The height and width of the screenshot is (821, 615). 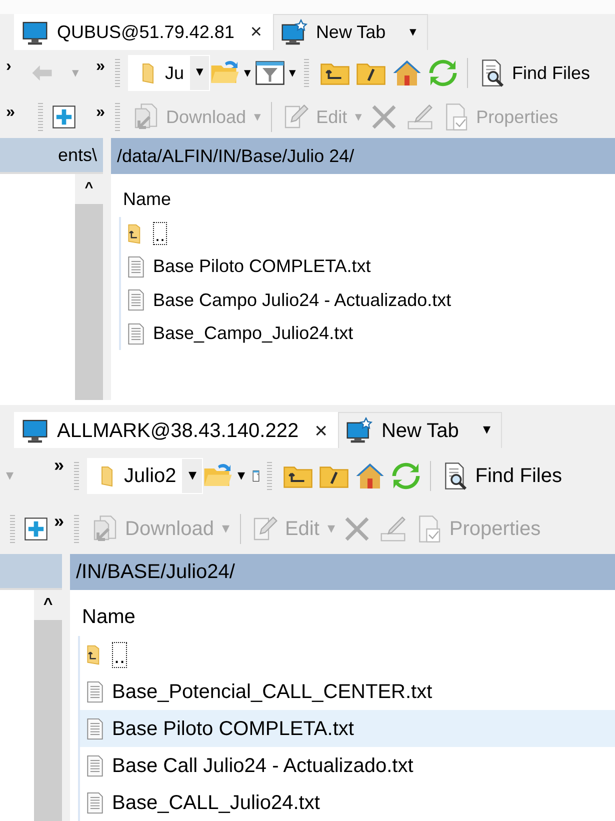 I want to click on file-row: Base_Potencial_CALL_CENTER.txt, so click(x=347, y=691).